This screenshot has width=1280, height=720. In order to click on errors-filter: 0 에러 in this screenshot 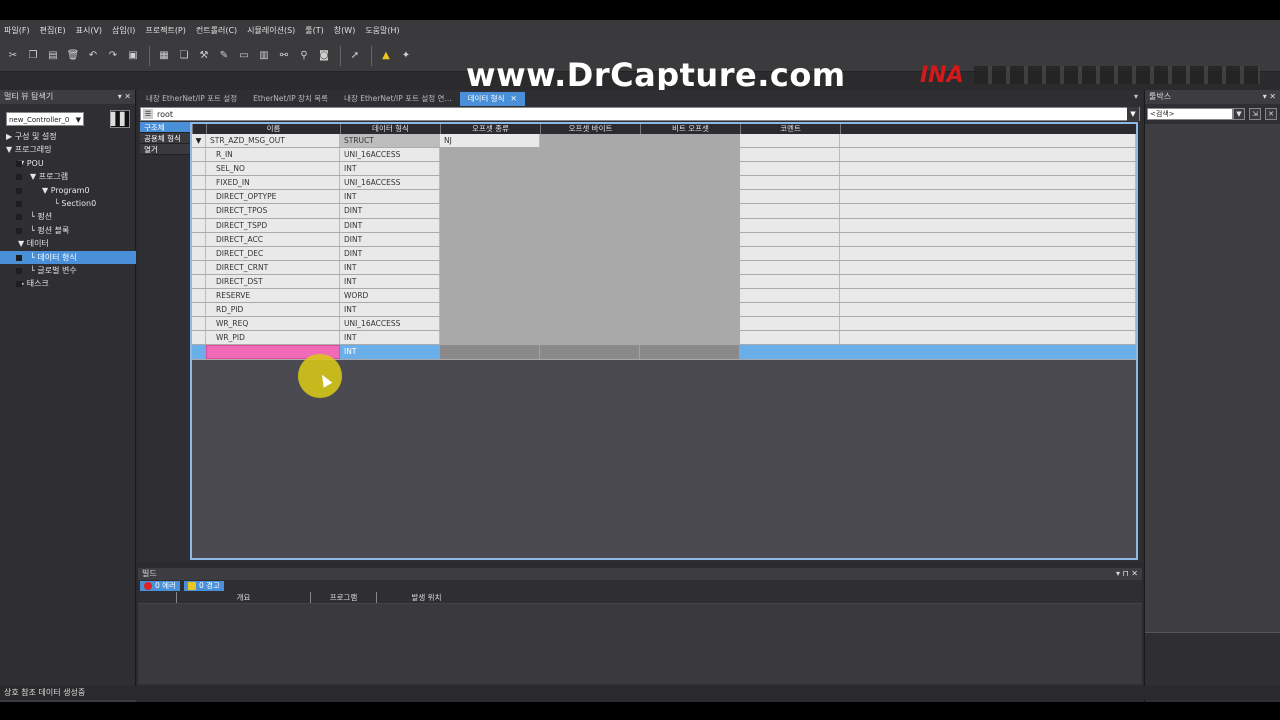, I will do `click(160, 586)`.